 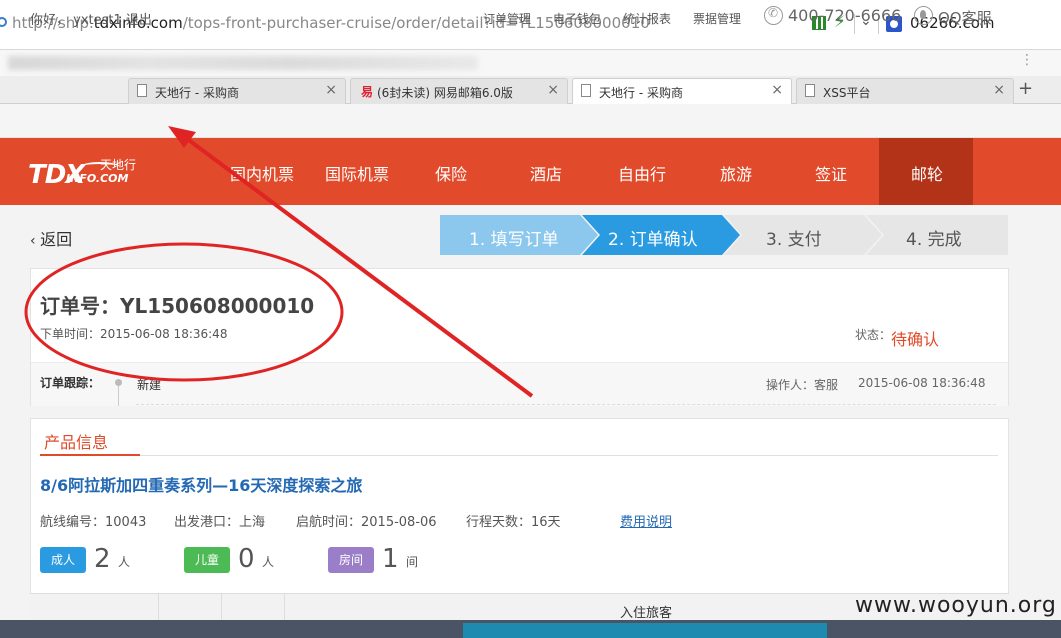 I want to click on link-reports: 统计报表, so click(x=647, y=18).